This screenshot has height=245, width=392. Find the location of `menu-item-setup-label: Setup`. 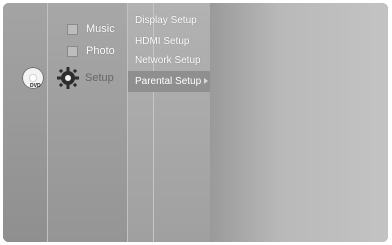

menu-item-setup-label: Setup is located at coordinates (99, 78).